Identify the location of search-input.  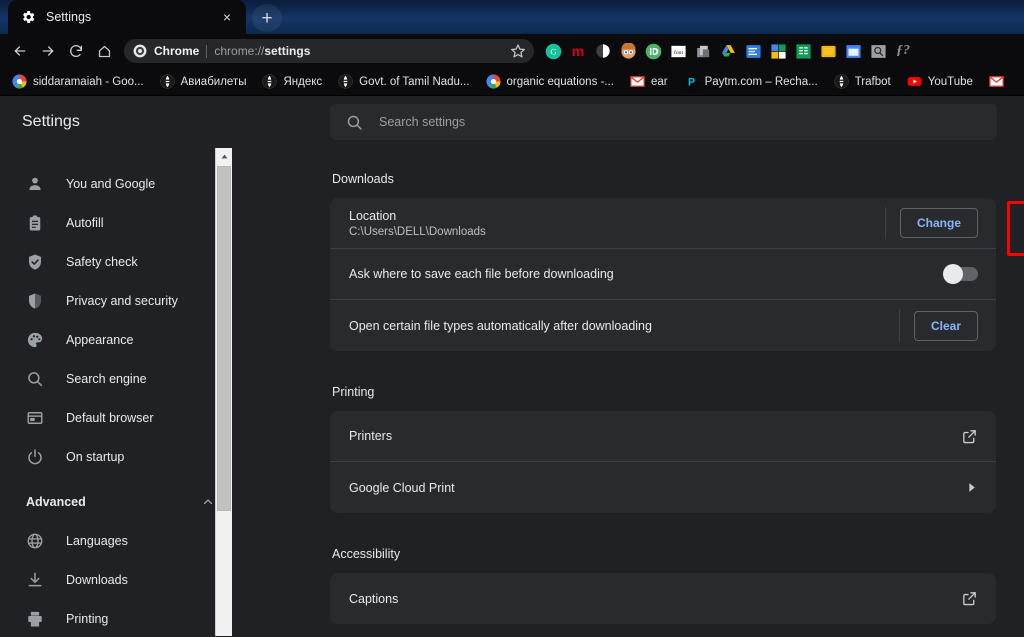
(680, 122).